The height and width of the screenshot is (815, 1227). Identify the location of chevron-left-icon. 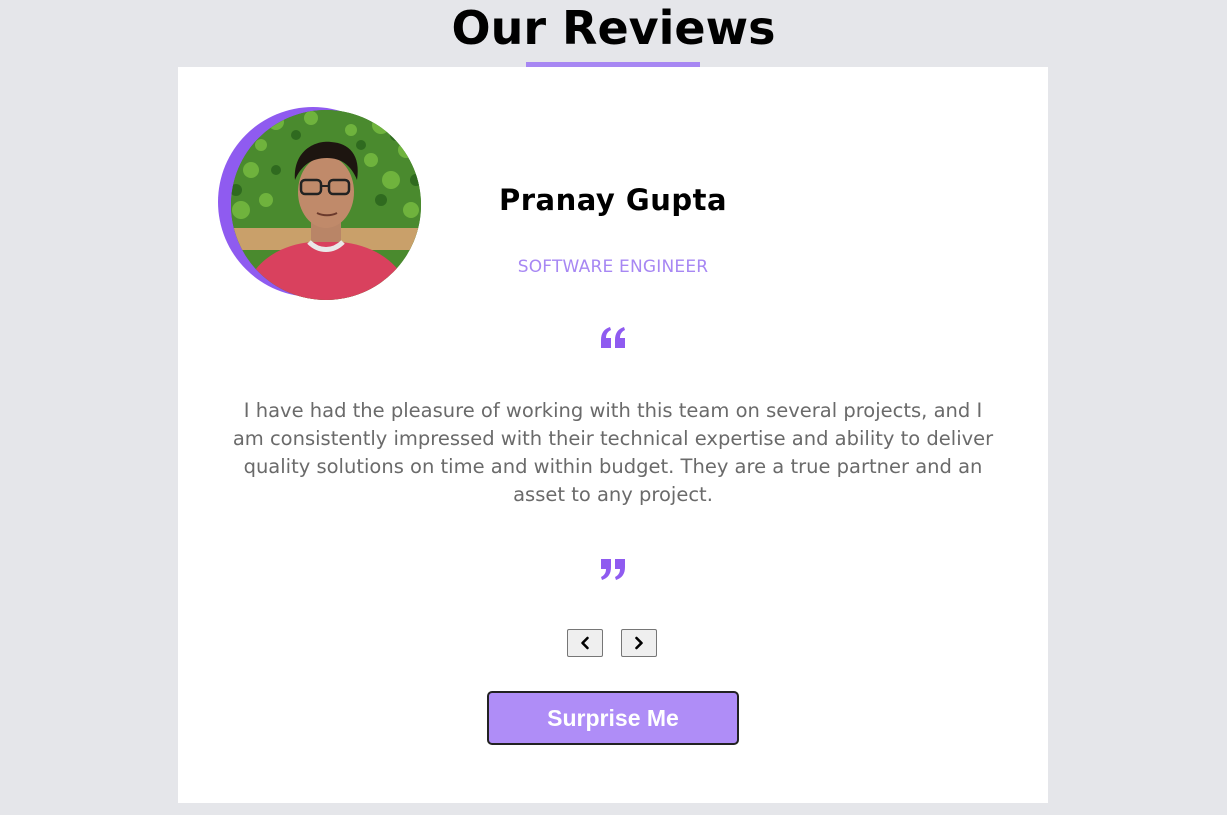
(585, 643).